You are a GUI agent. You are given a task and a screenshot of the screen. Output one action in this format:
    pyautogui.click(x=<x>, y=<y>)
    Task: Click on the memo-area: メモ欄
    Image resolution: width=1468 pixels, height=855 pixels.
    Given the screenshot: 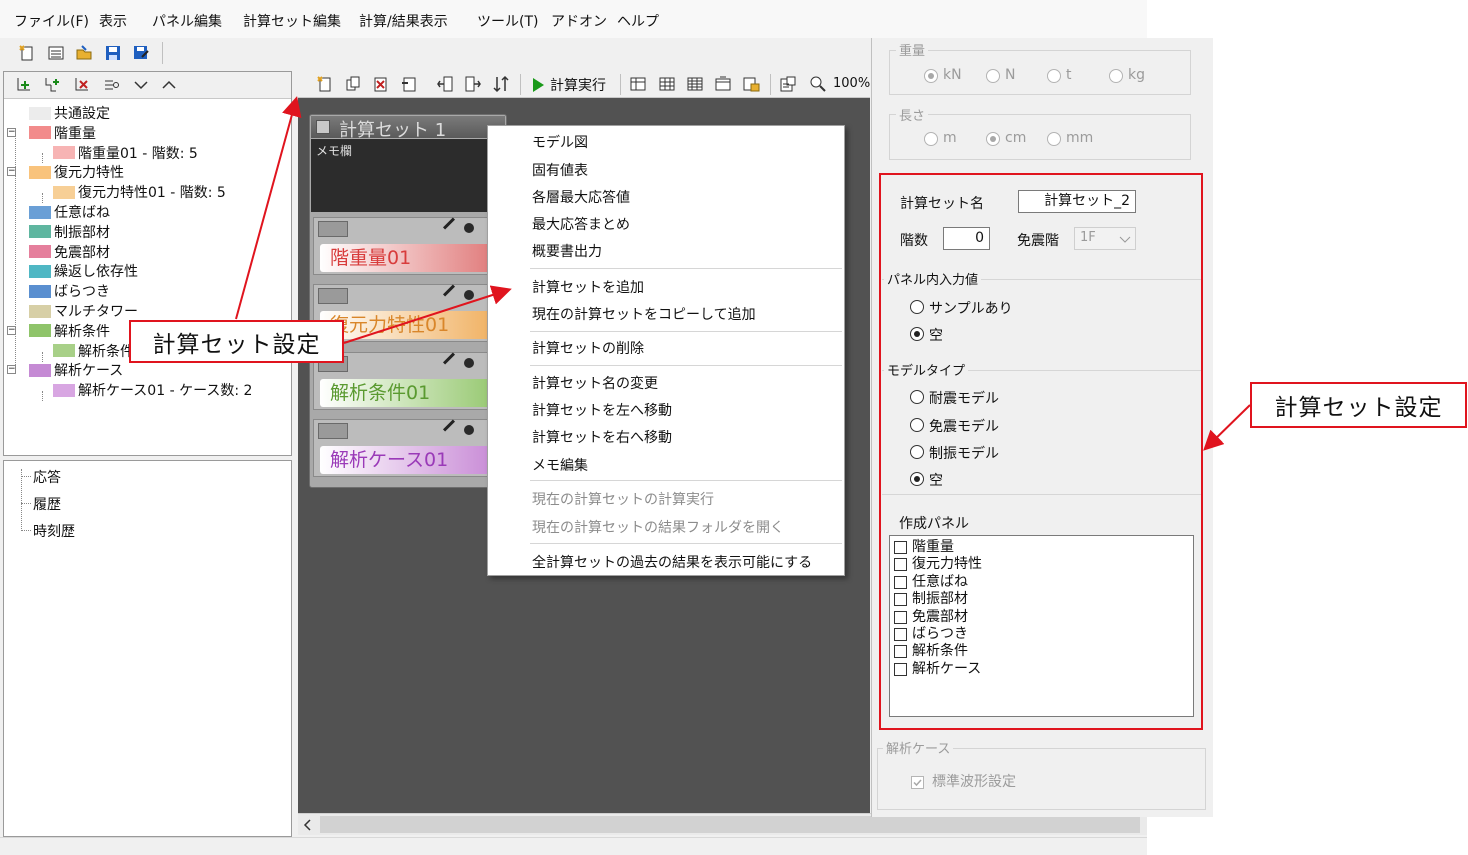 What is the action you would take?
    pyautogui.click(x=408, y=175)
    